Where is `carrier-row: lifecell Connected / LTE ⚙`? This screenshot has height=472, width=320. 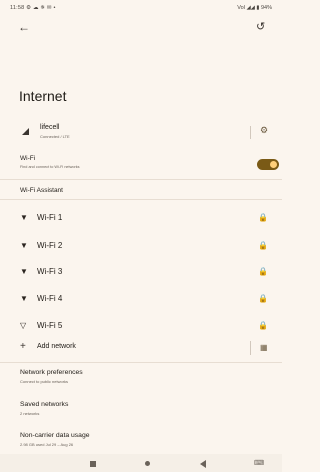
carrier-row: lifecell Connected / LTE ⚙ is located at coordinates (141, 132).